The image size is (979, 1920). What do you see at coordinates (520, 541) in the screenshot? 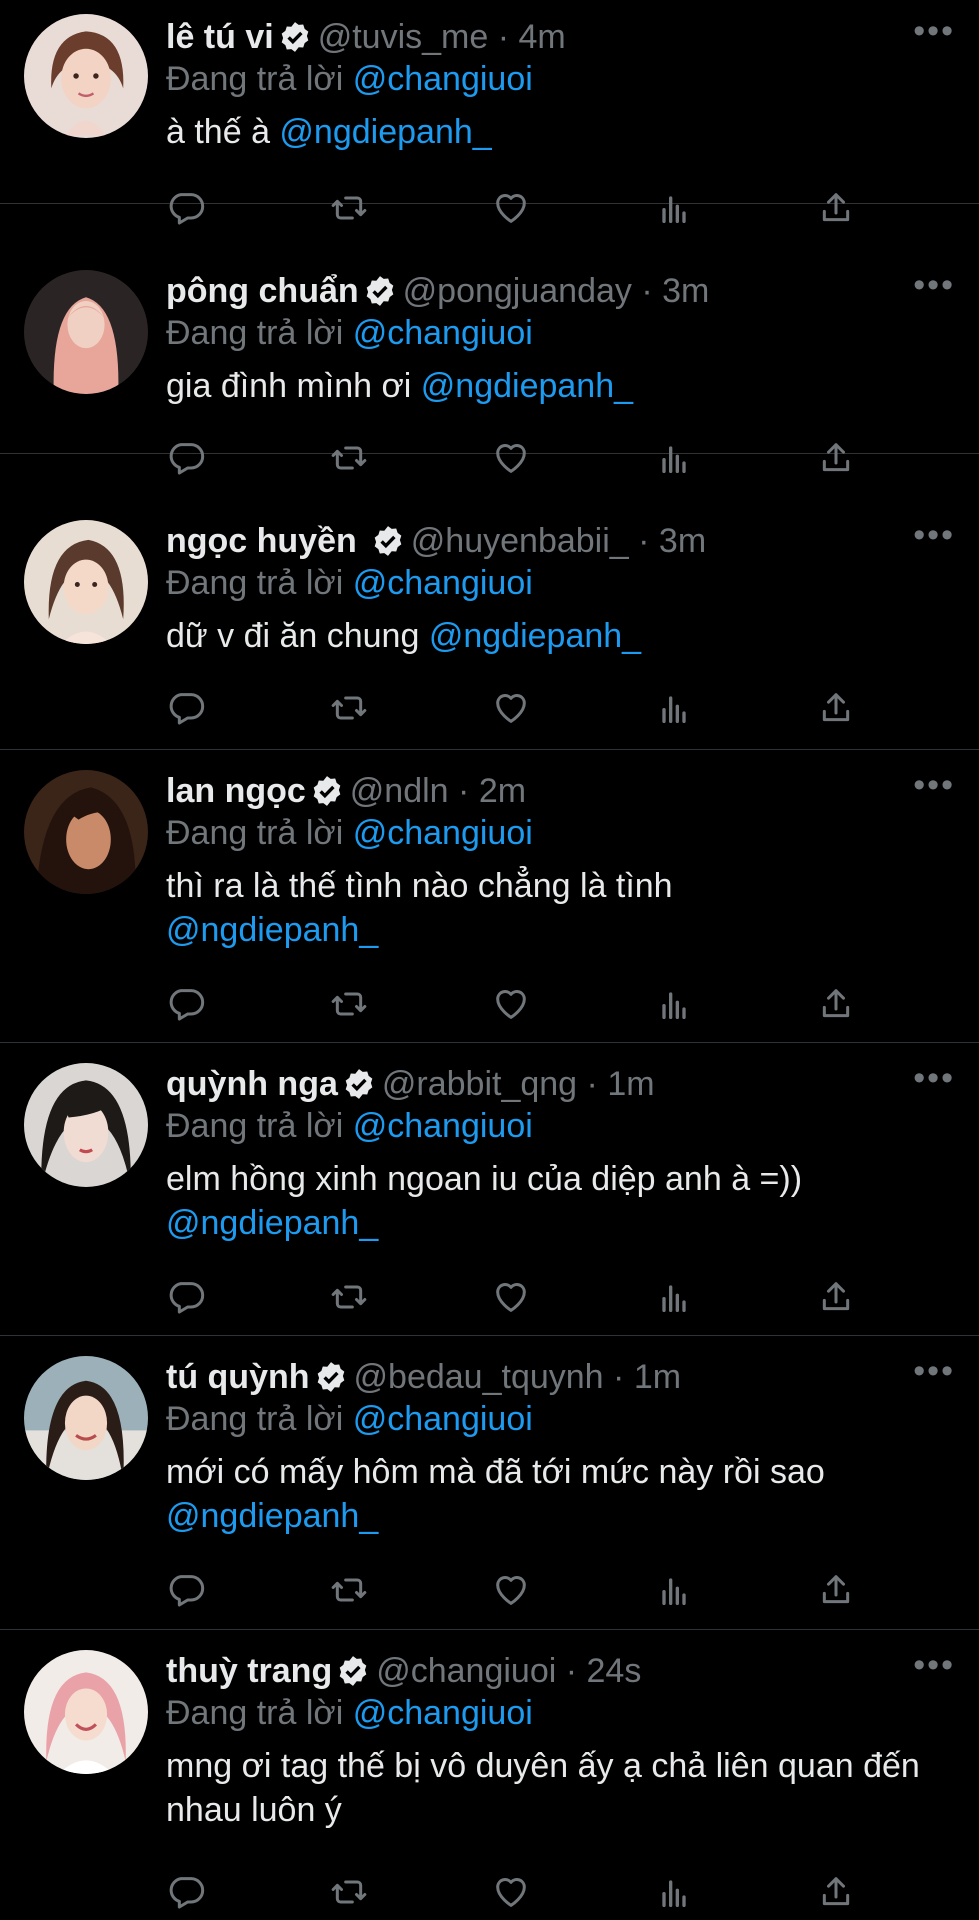
I see `handle: @huyenbabii_` at bounding box center [520, 541].